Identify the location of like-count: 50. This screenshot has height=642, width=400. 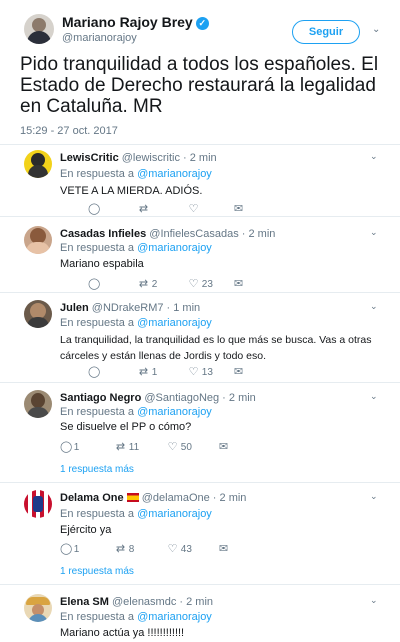
(186, 447).